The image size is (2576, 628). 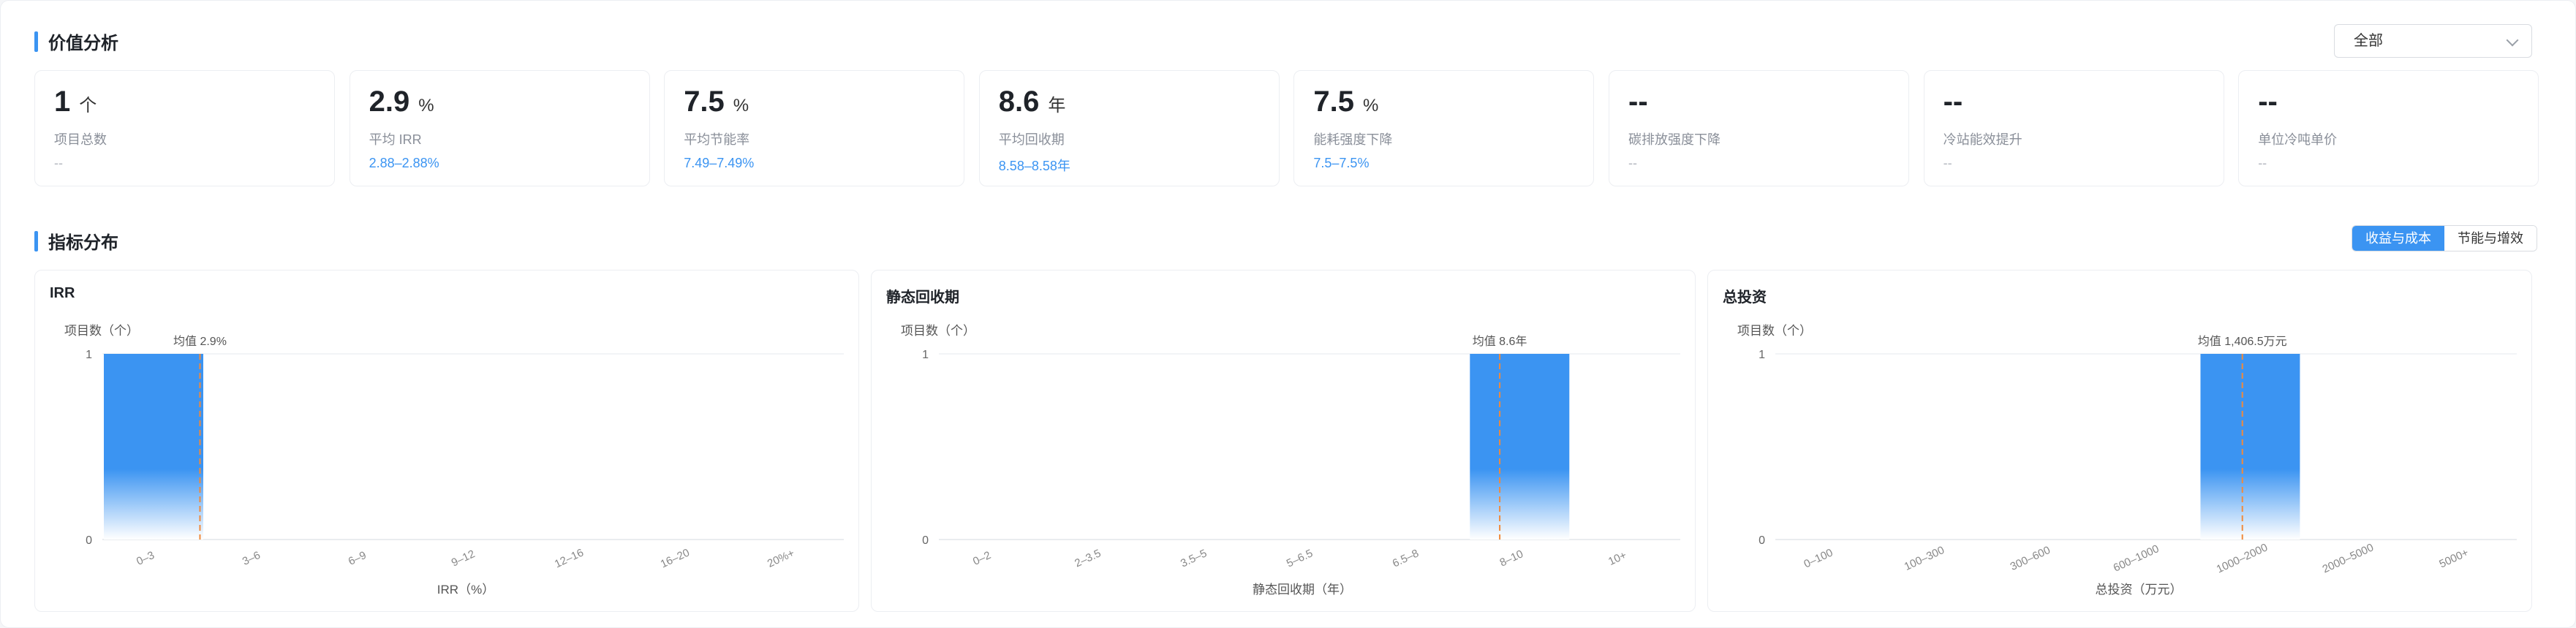 I want to click on kpi-value: 2.9%, so click(x=402, y=102).